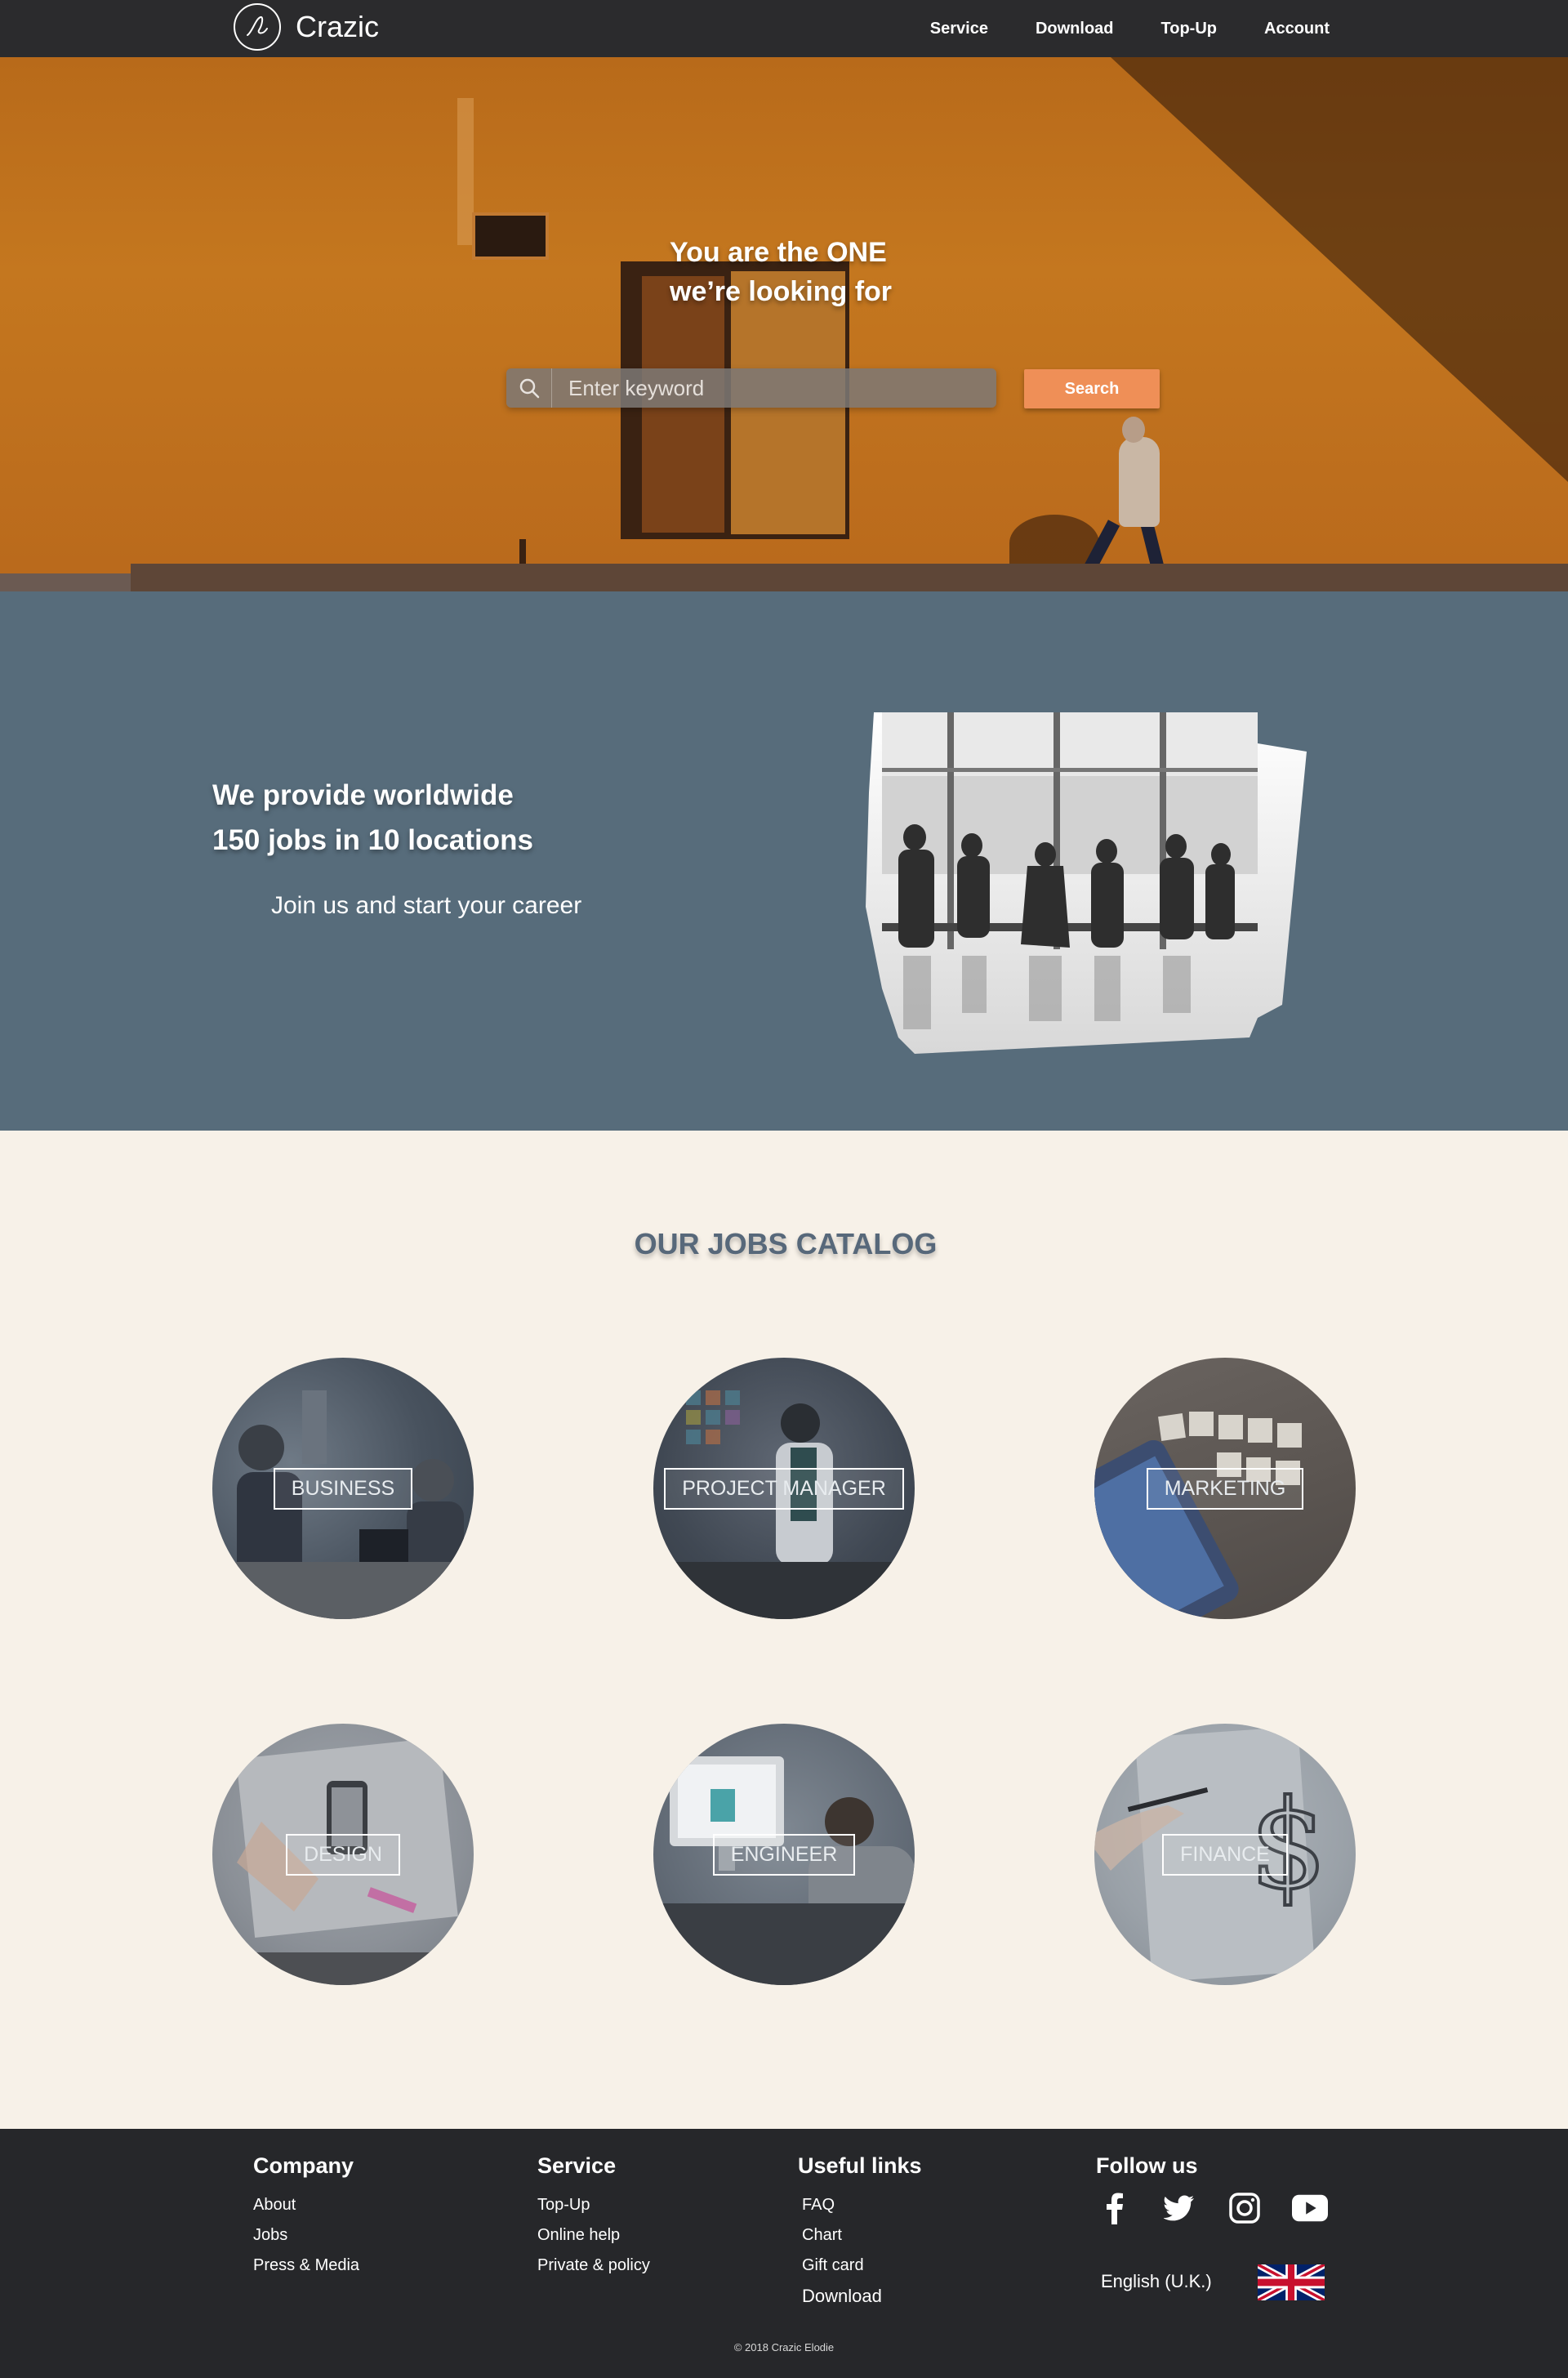 Image resolution: width=1568 pixels, height=2378 pixels. Describe the element at coordinates (860, 2205) in the screenshot. I see `footer-link-faq: FAQ` at that location.